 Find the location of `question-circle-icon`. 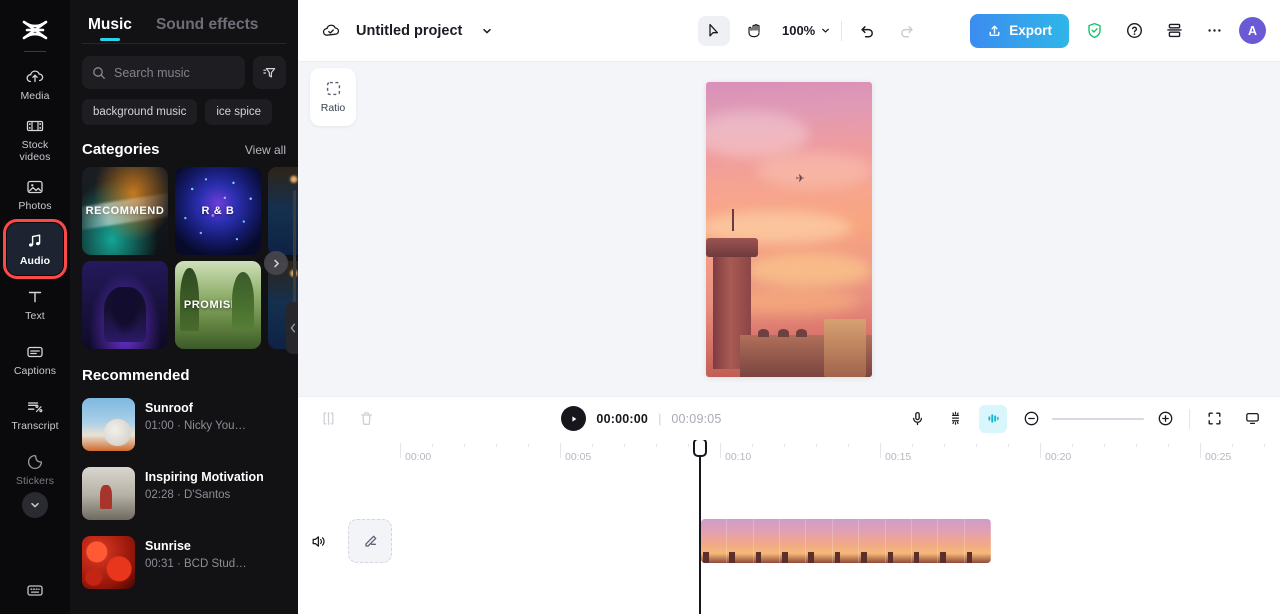

question-circle-icon is located at coordinates (1134, 30).